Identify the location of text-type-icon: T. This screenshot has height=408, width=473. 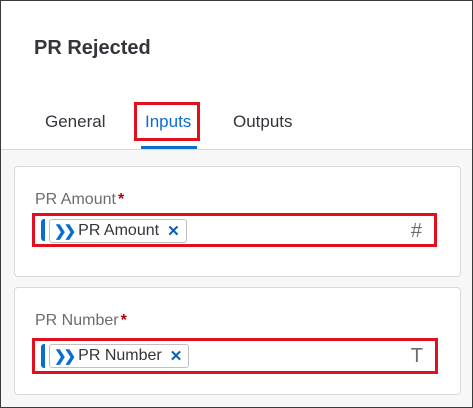
(416, 356).